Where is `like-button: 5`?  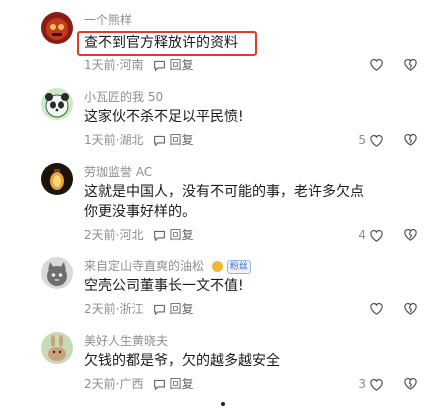 like-button: 5 is located at coordinates (371, 140).